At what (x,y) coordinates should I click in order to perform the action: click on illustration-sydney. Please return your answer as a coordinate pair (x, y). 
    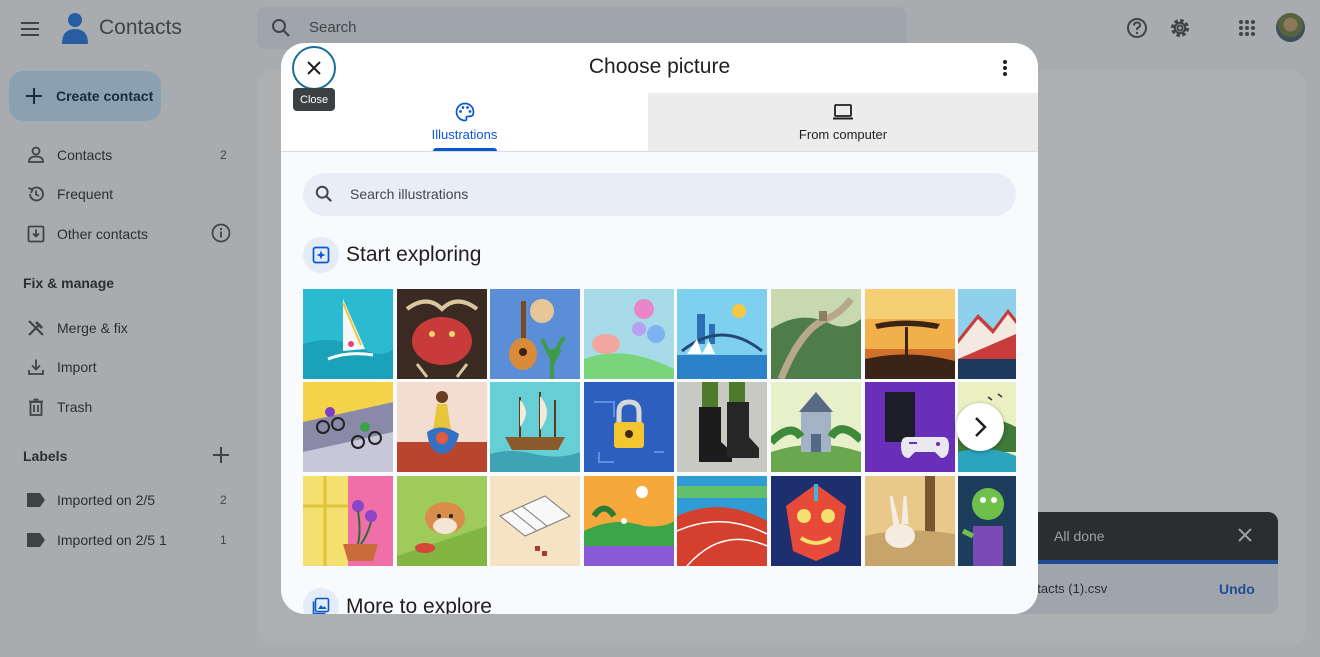
    Looking at the image, I should click on (722, 334).